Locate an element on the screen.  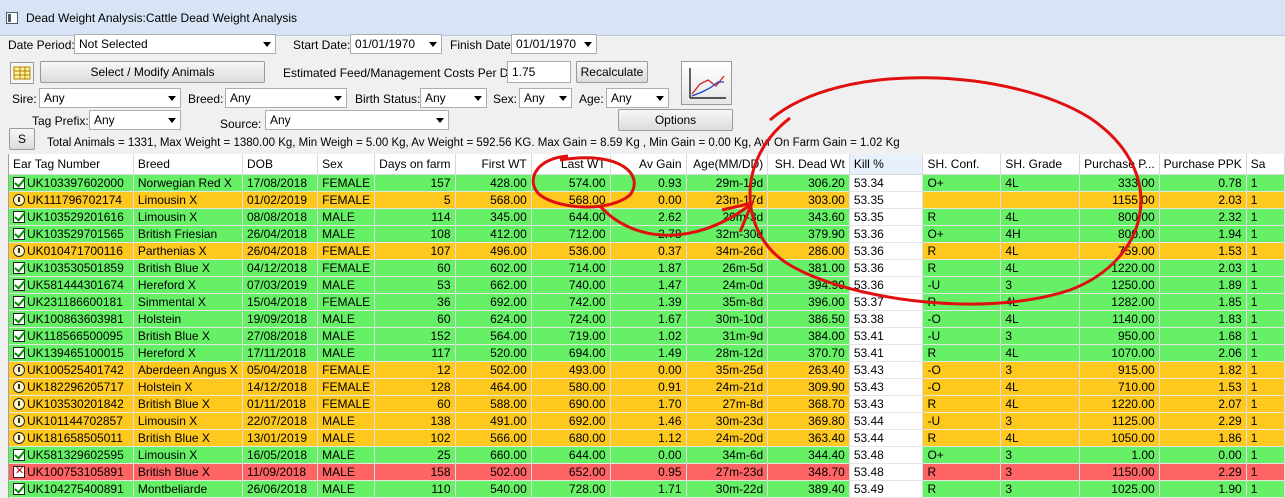
chart-button is located at coordinates (706, 83).